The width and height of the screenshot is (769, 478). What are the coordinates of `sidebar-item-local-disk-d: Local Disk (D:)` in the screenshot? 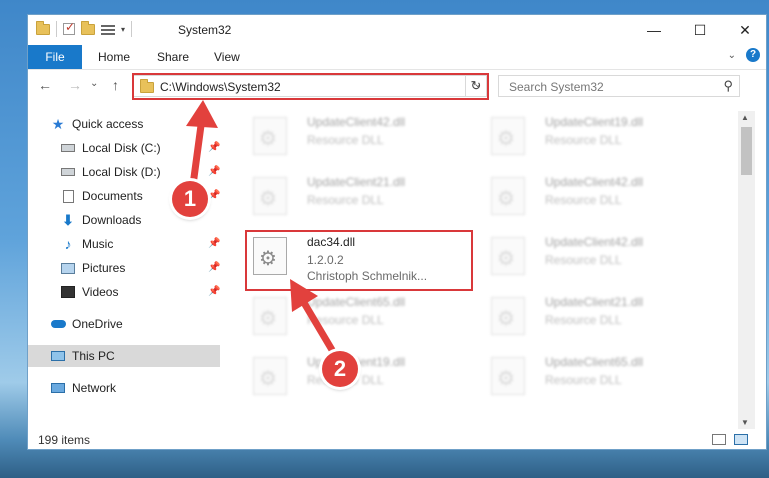 It's located at (156, 172).